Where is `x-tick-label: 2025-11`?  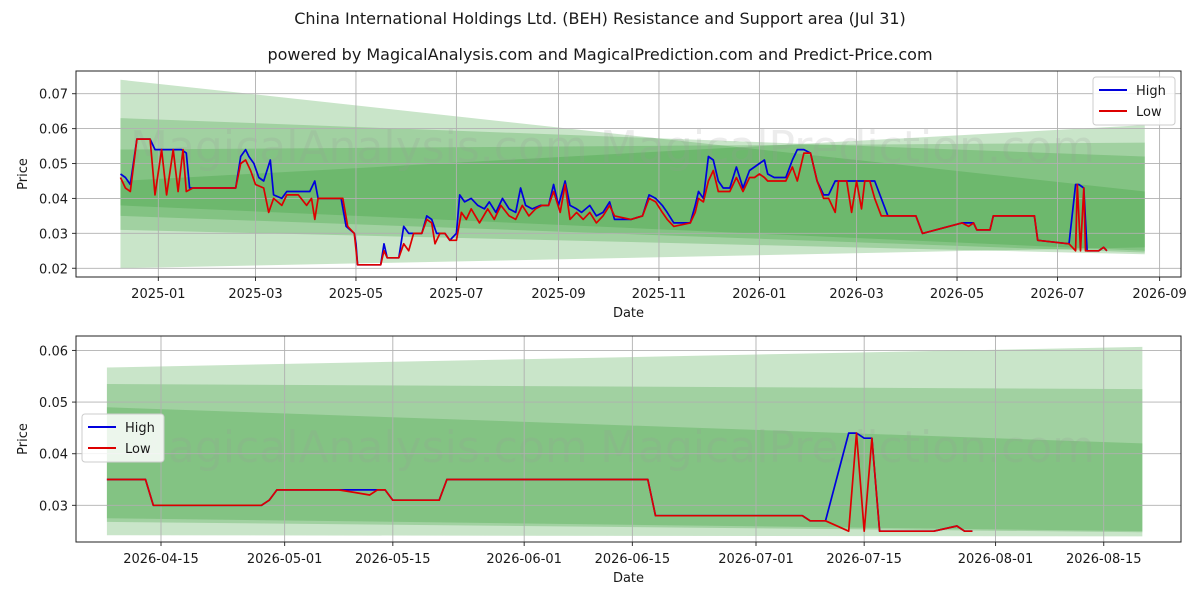
x-tick-label: 2025-11 is located at coordinates (659, 294).